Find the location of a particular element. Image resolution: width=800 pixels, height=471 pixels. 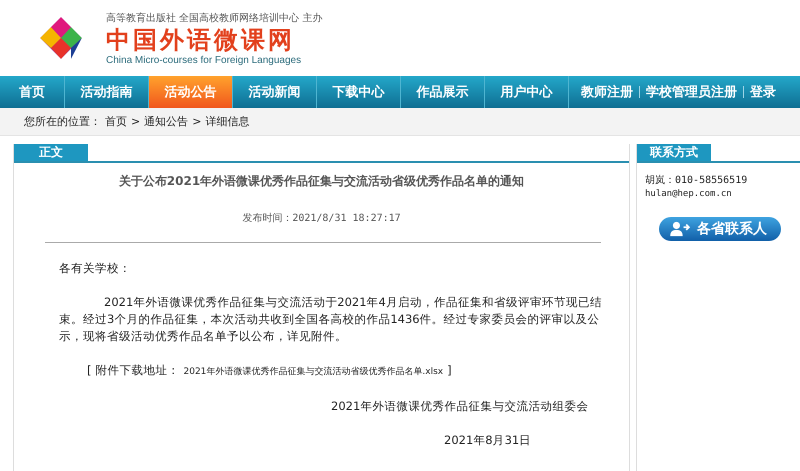

person-arrow-icon is located at coordinates (680, 229).